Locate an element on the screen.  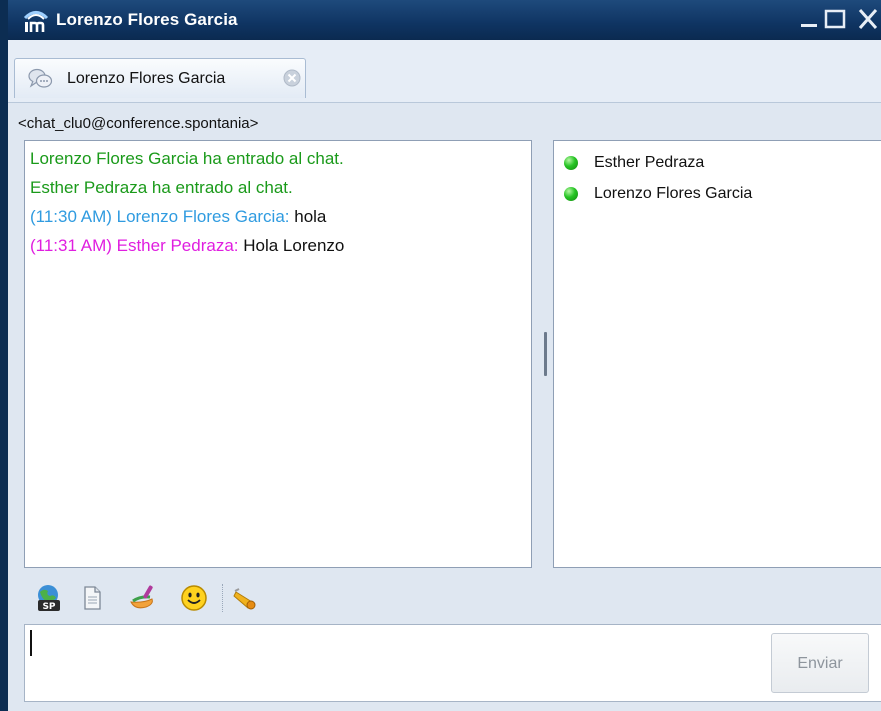
tab-label: Lorenzo Flores Garcia is located at coordinates (146, 78).